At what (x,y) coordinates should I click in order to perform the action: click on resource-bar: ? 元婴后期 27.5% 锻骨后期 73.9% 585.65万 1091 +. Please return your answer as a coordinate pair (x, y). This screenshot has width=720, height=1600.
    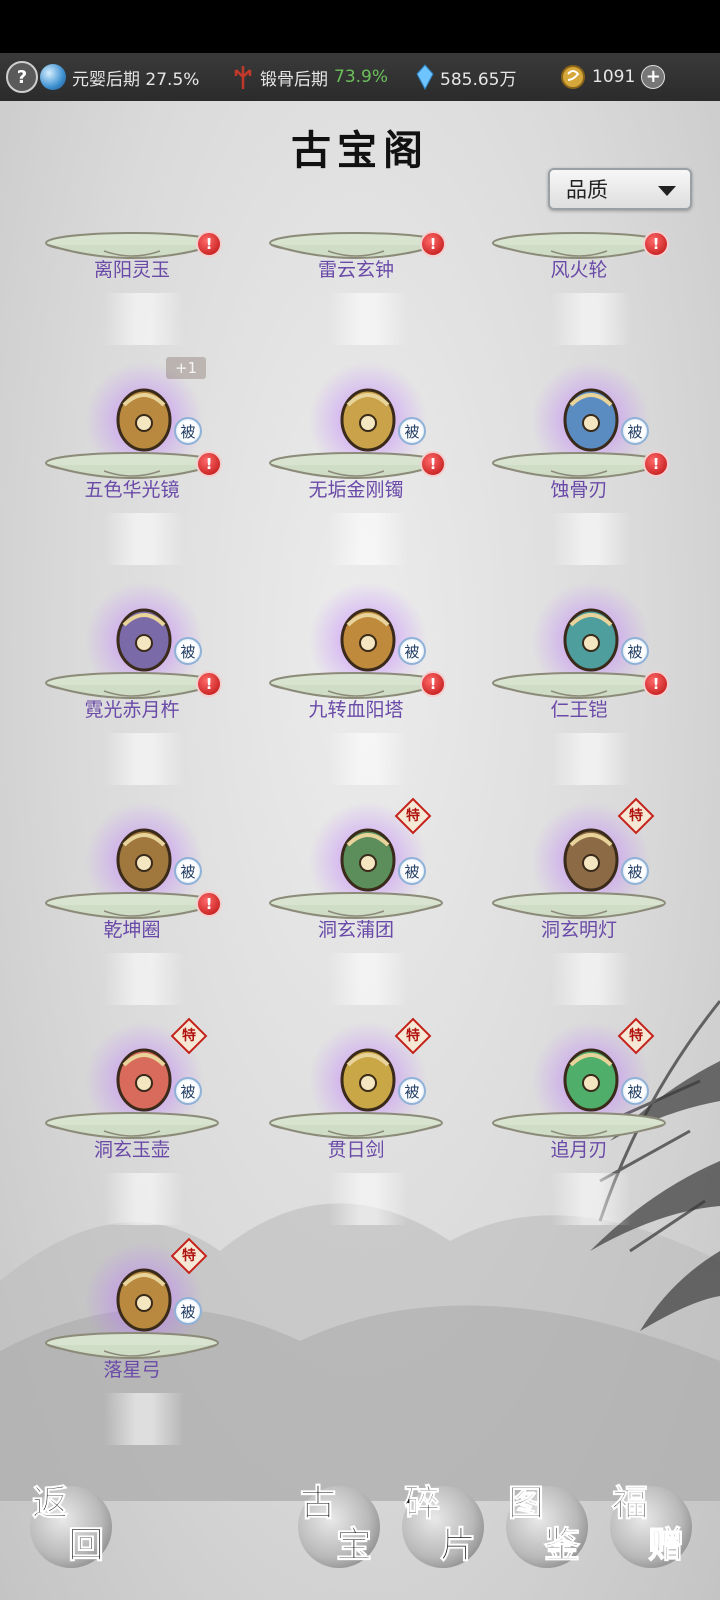
    Looking at the image, I should click on (360, 77).